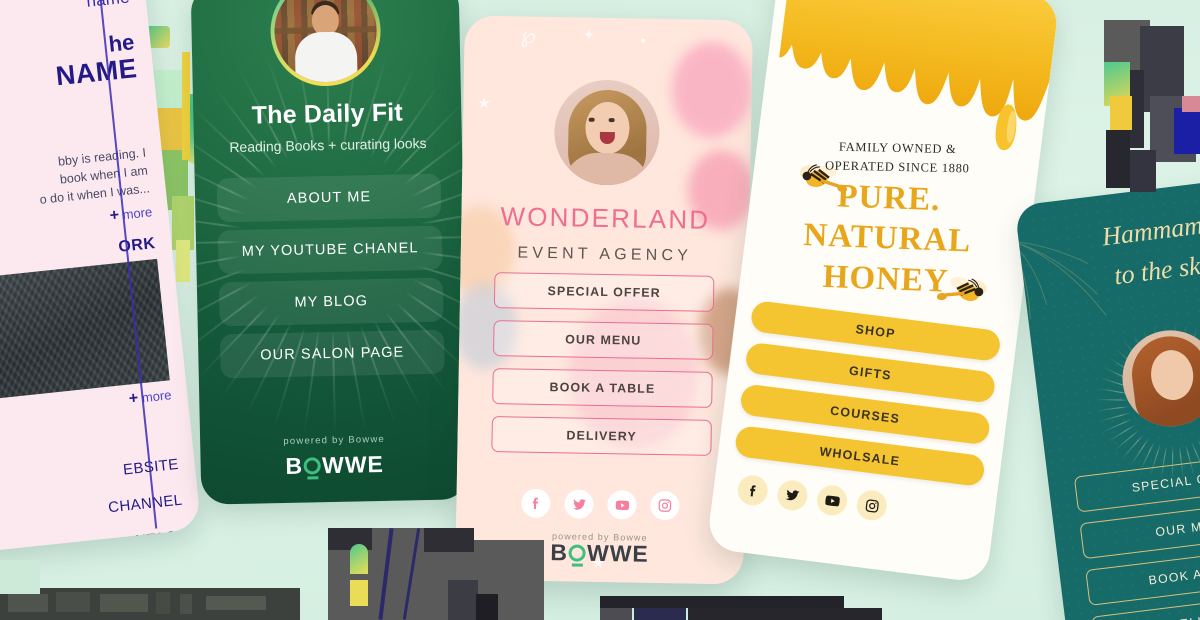 The height and width of the screenshot is (620, 1200). What do you see at coordinates (93, 544) in the screenshot?
I see `bio-link-contact: NTACT` at bounding box center [93, 544].